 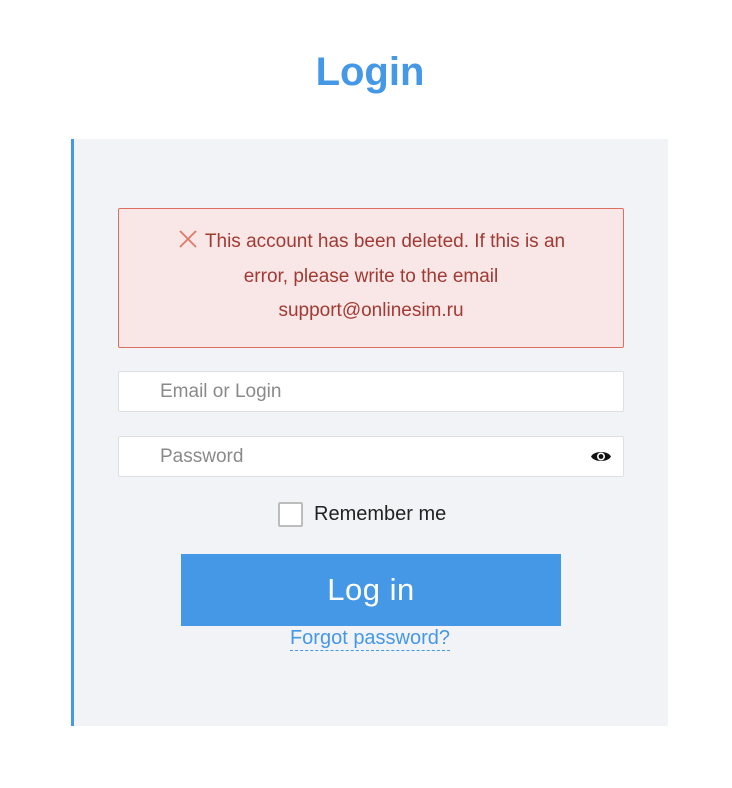 What do you see at coordinates (371, 590) in the screenshot?
I see `login-button: Log in` at bounding box center [371, 590].